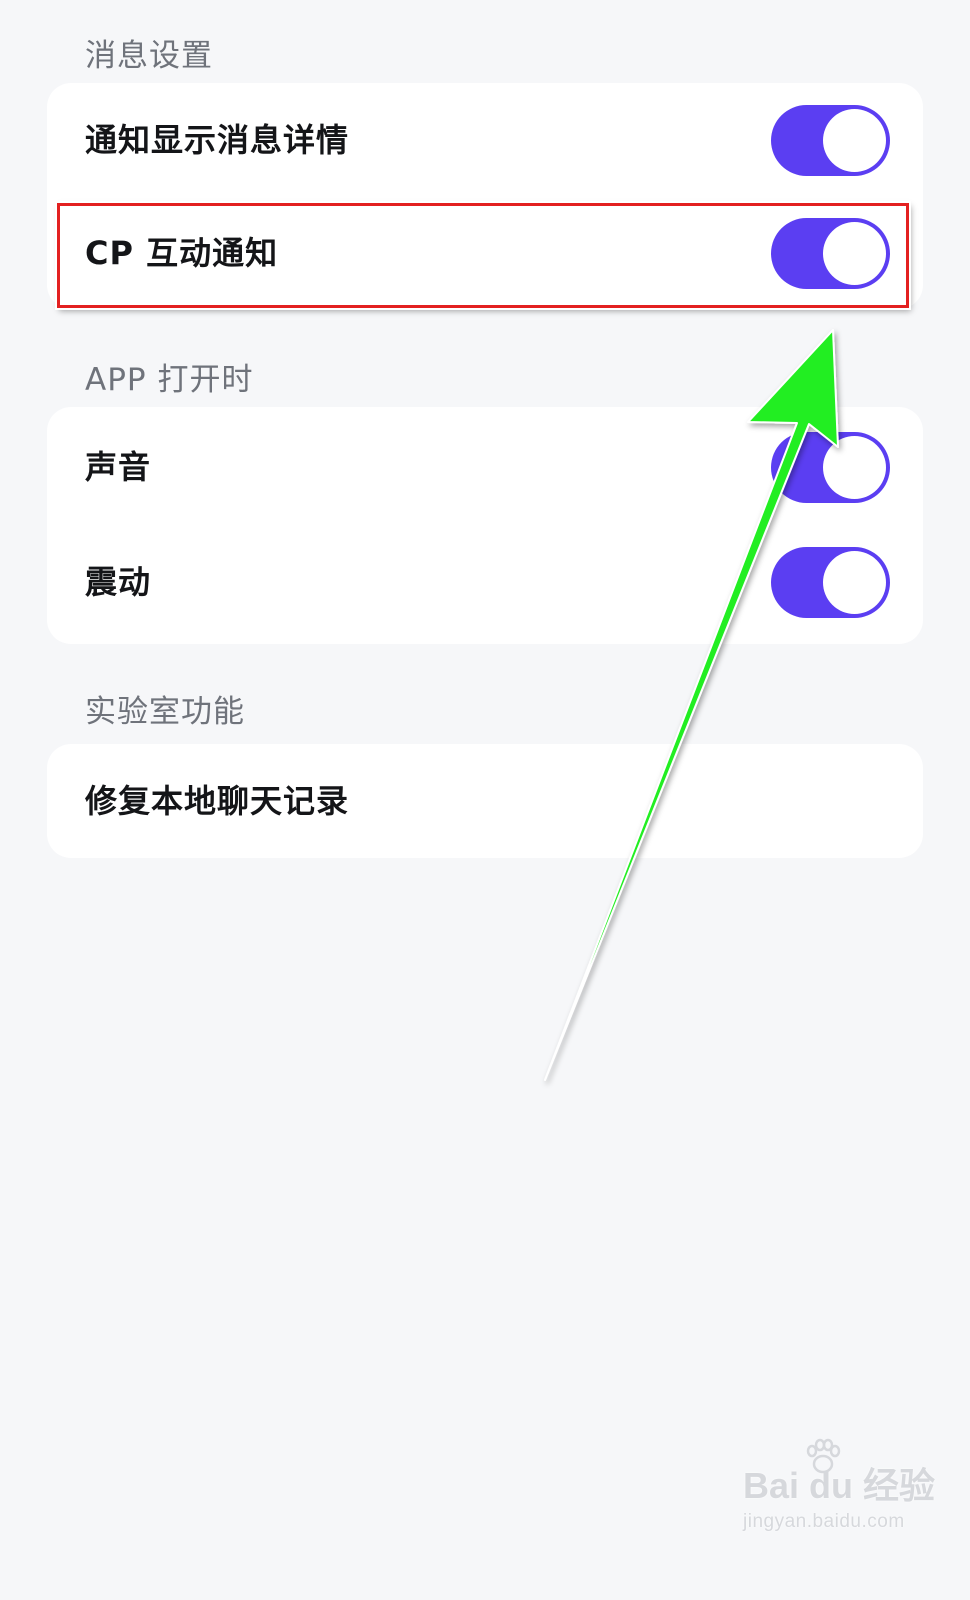 The image size is (970, 1600). I want to click on section-header-lab-features: 实验室功能, so click(165, 712).